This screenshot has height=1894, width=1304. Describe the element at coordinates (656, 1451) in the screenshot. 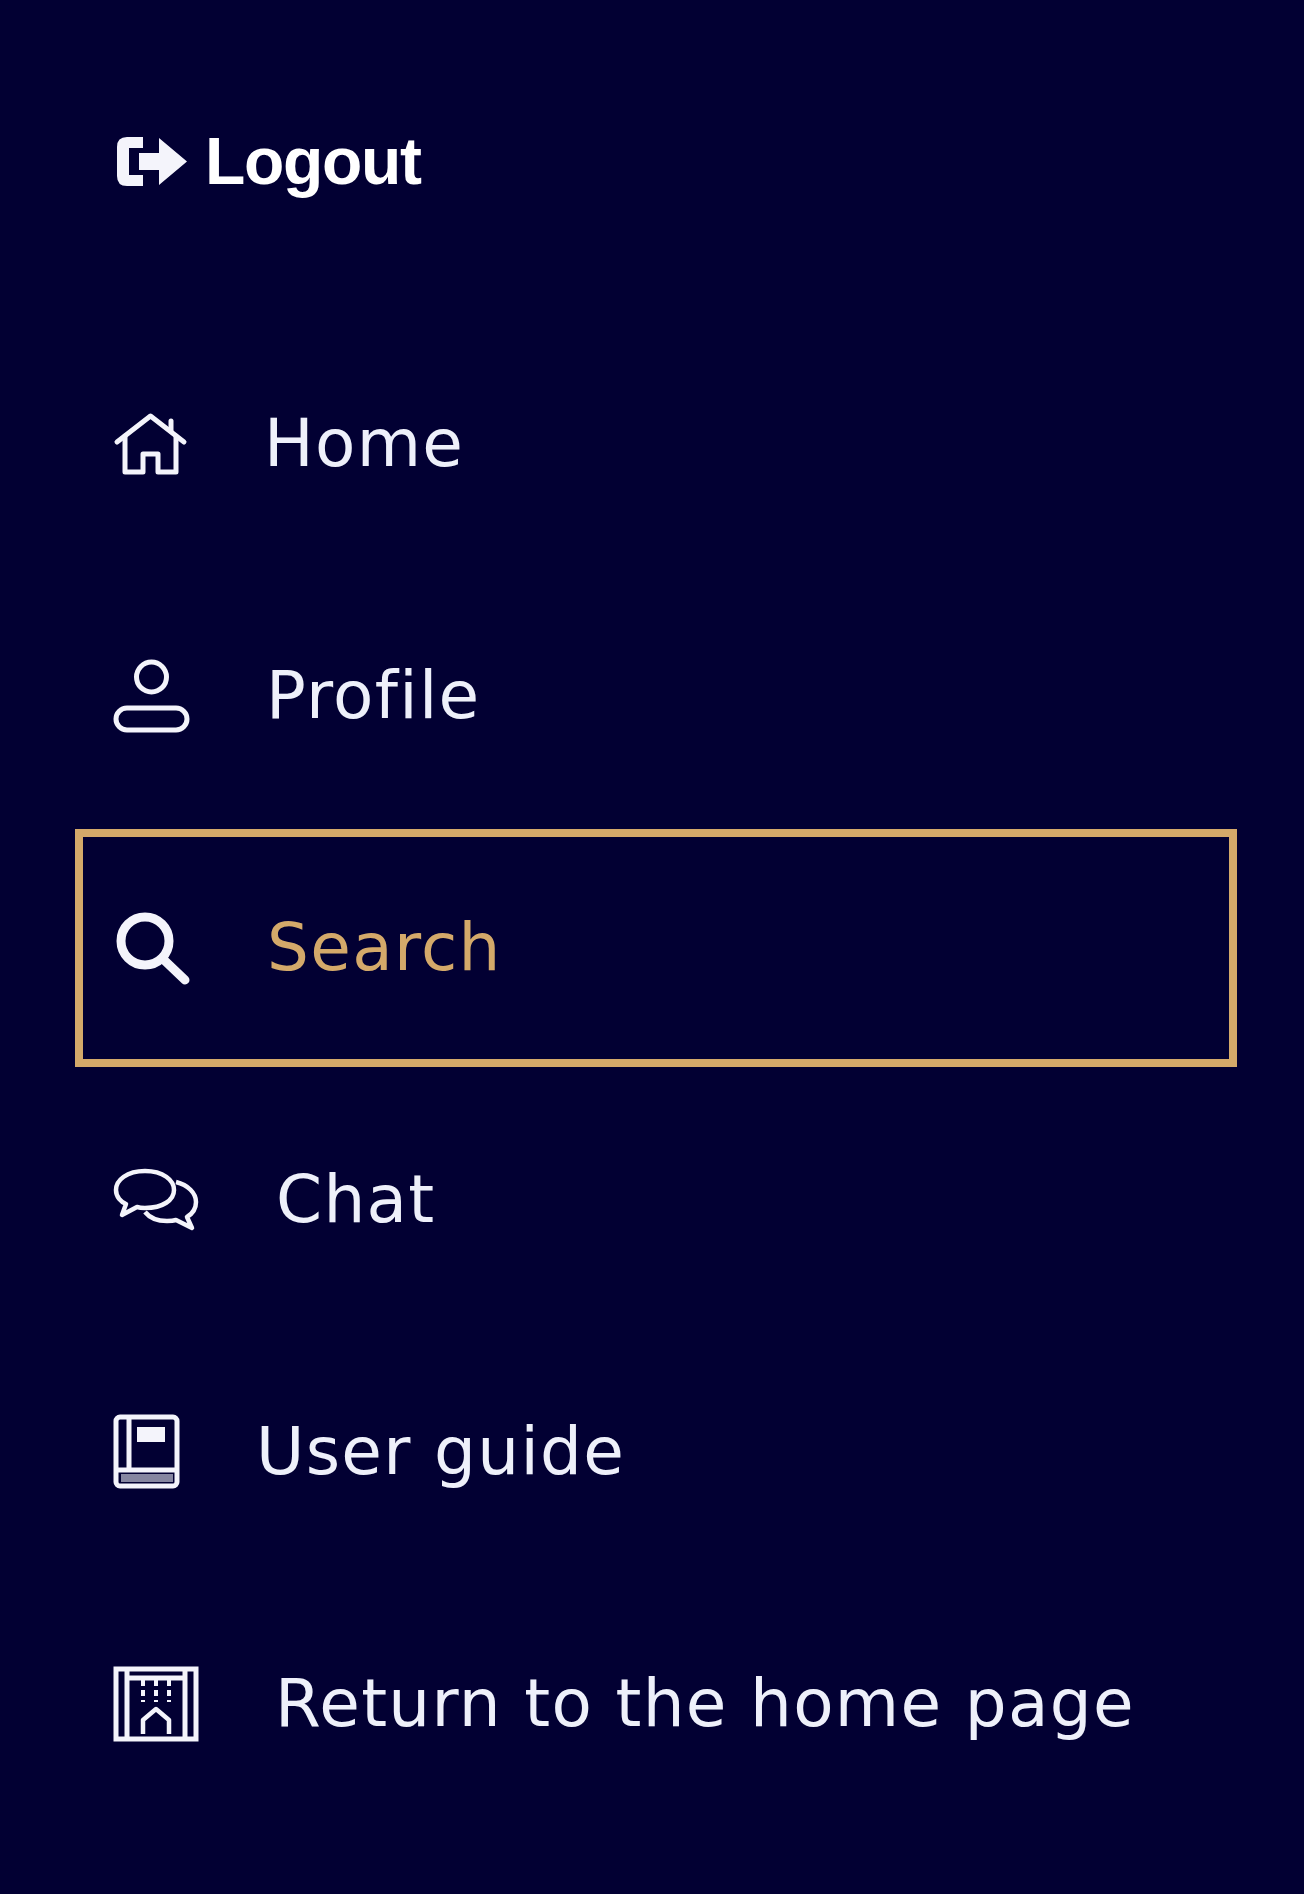

I see `nav-item: User guide` at that location.